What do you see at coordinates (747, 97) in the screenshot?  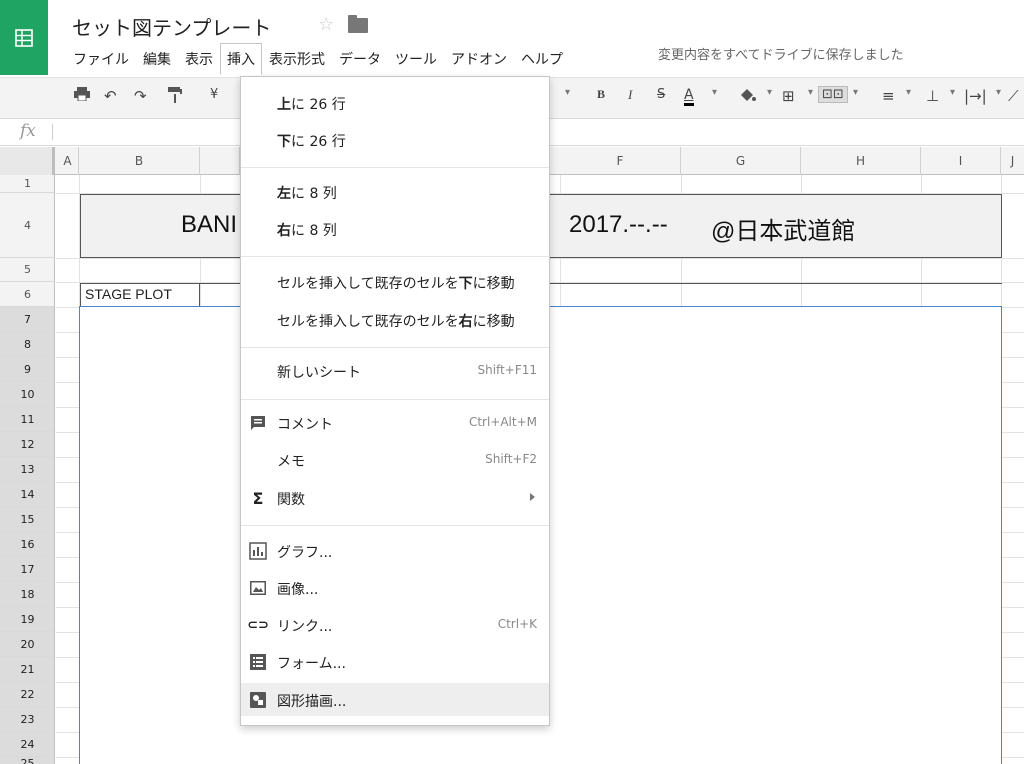 I see `fill-color-icon` at bounding box center [747, 97].